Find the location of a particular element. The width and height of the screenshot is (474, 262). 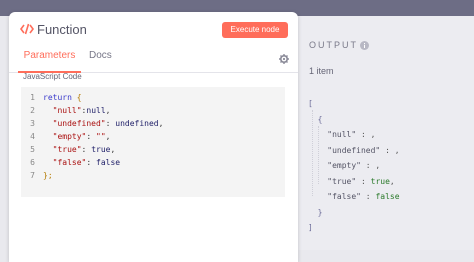

code-token: }; is located at coordinates (48, 175).